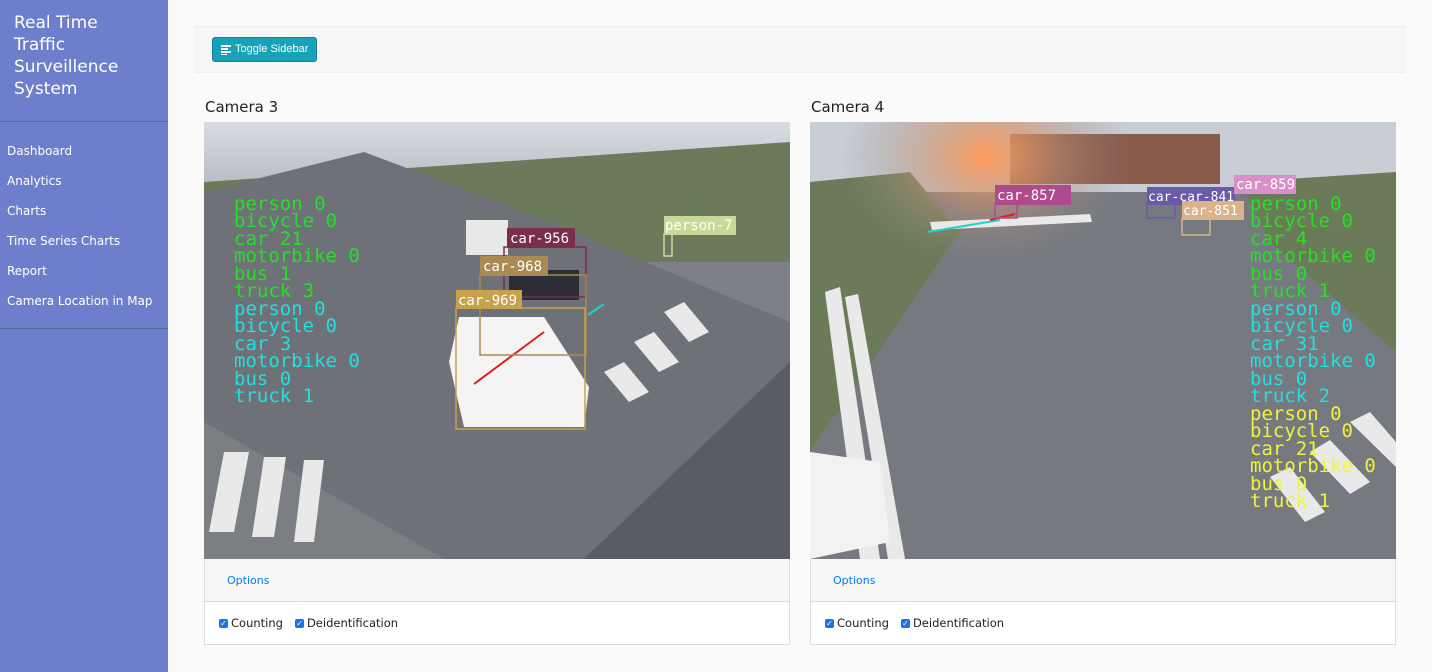  Describe the element at coordinates (84, 151) in the screenshot. I see `sidebar-item-dashboard: Dashboard` at that location.